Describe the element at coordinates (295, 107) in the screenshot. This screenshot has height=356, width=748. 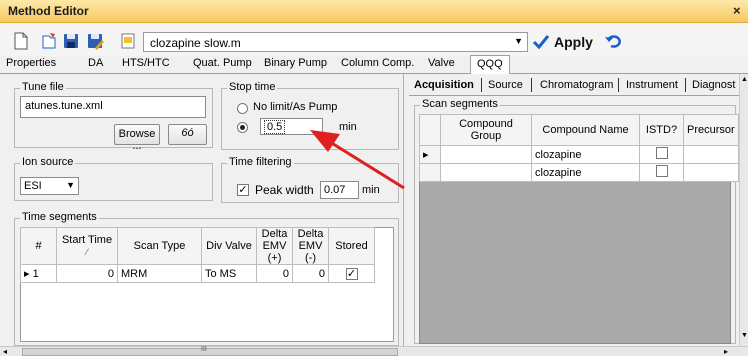
I see `no-limit-label: No limit/As Pump` at that location.